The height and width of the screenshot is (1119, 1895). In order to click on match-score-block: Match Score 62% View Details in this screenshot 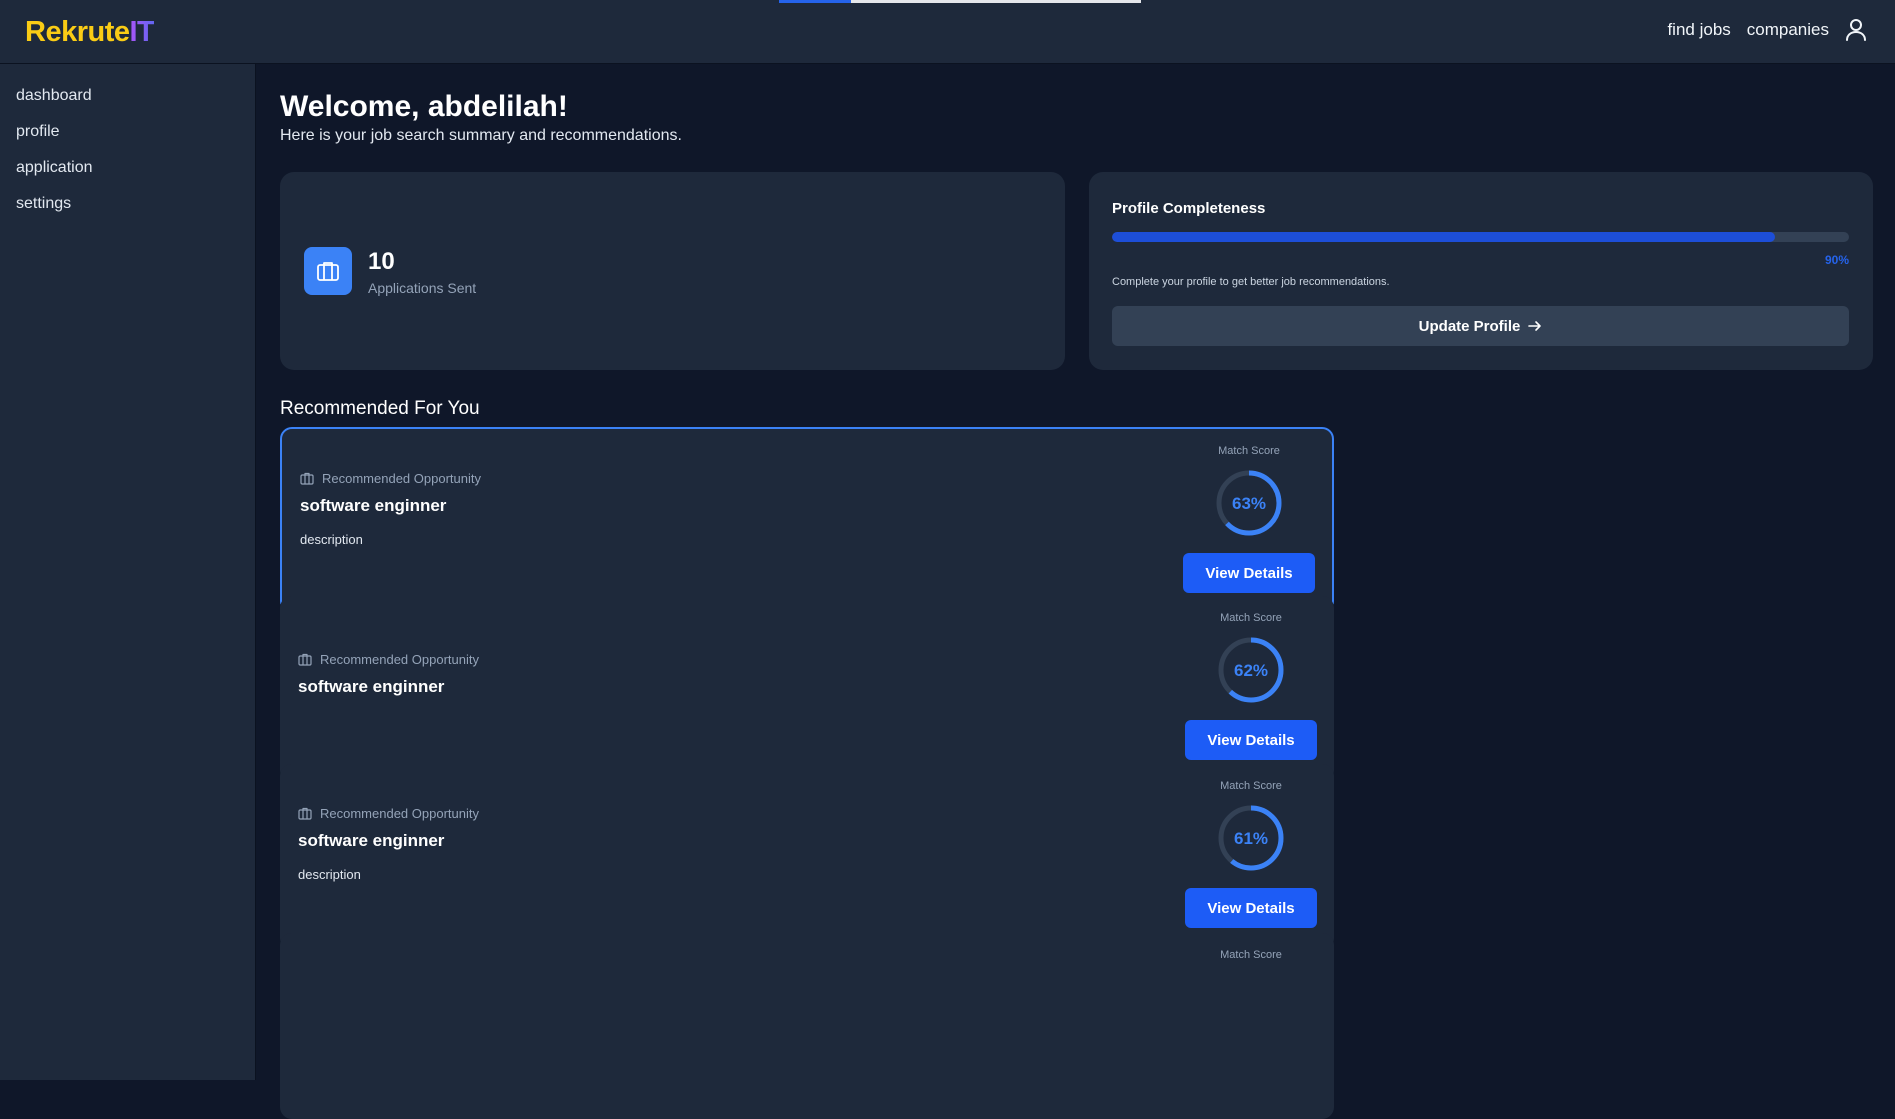, I will do `click(1251, 686)`.